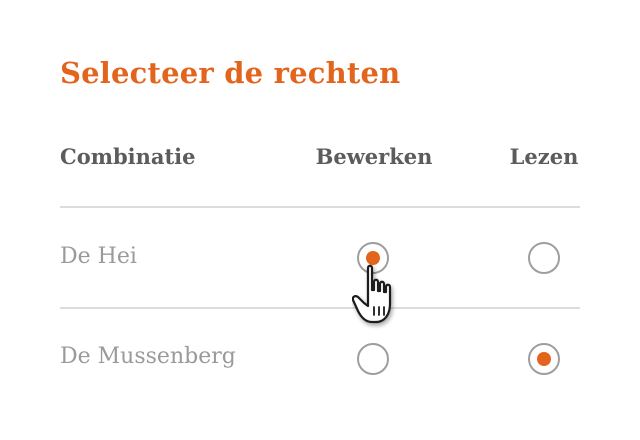 The image size is (640, 440). What do you see at coordinates (148, 356) in the screenshot?
I see `row-label-de-mussenberg: De Mussenberg` at bounding box center [148, 356].